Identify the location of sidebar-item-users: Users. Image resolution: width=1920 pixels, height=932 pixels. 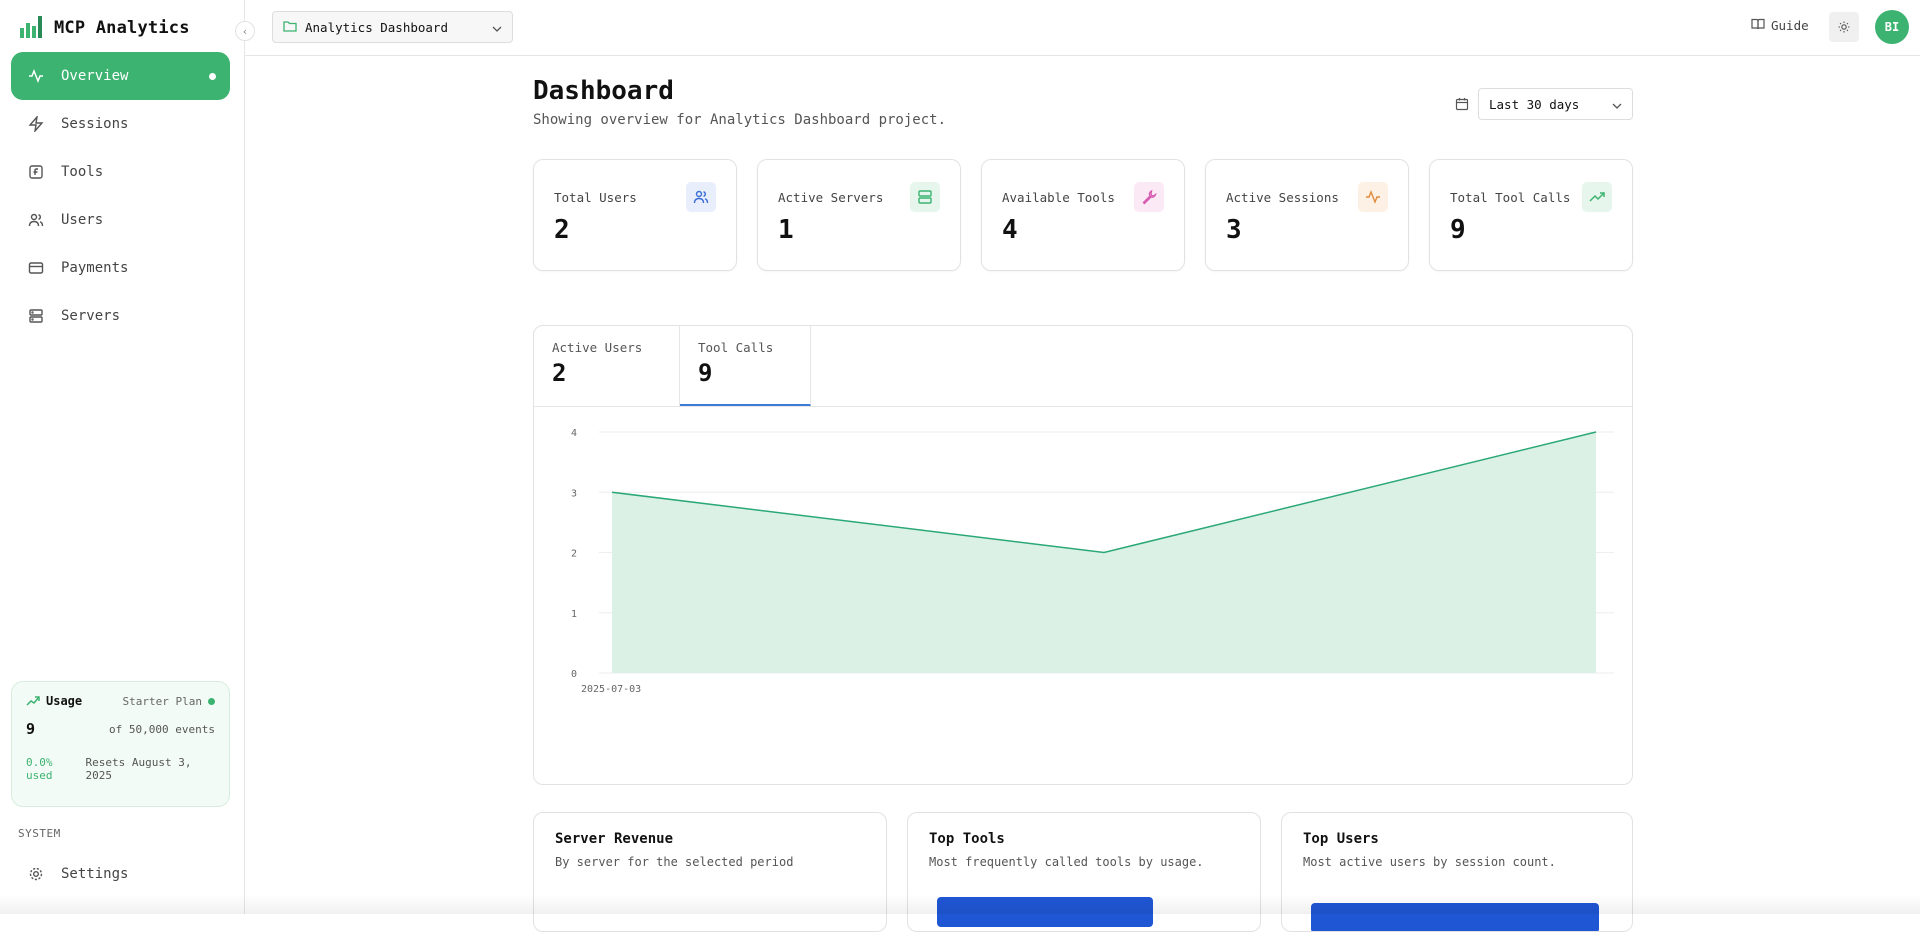
(120, 220).